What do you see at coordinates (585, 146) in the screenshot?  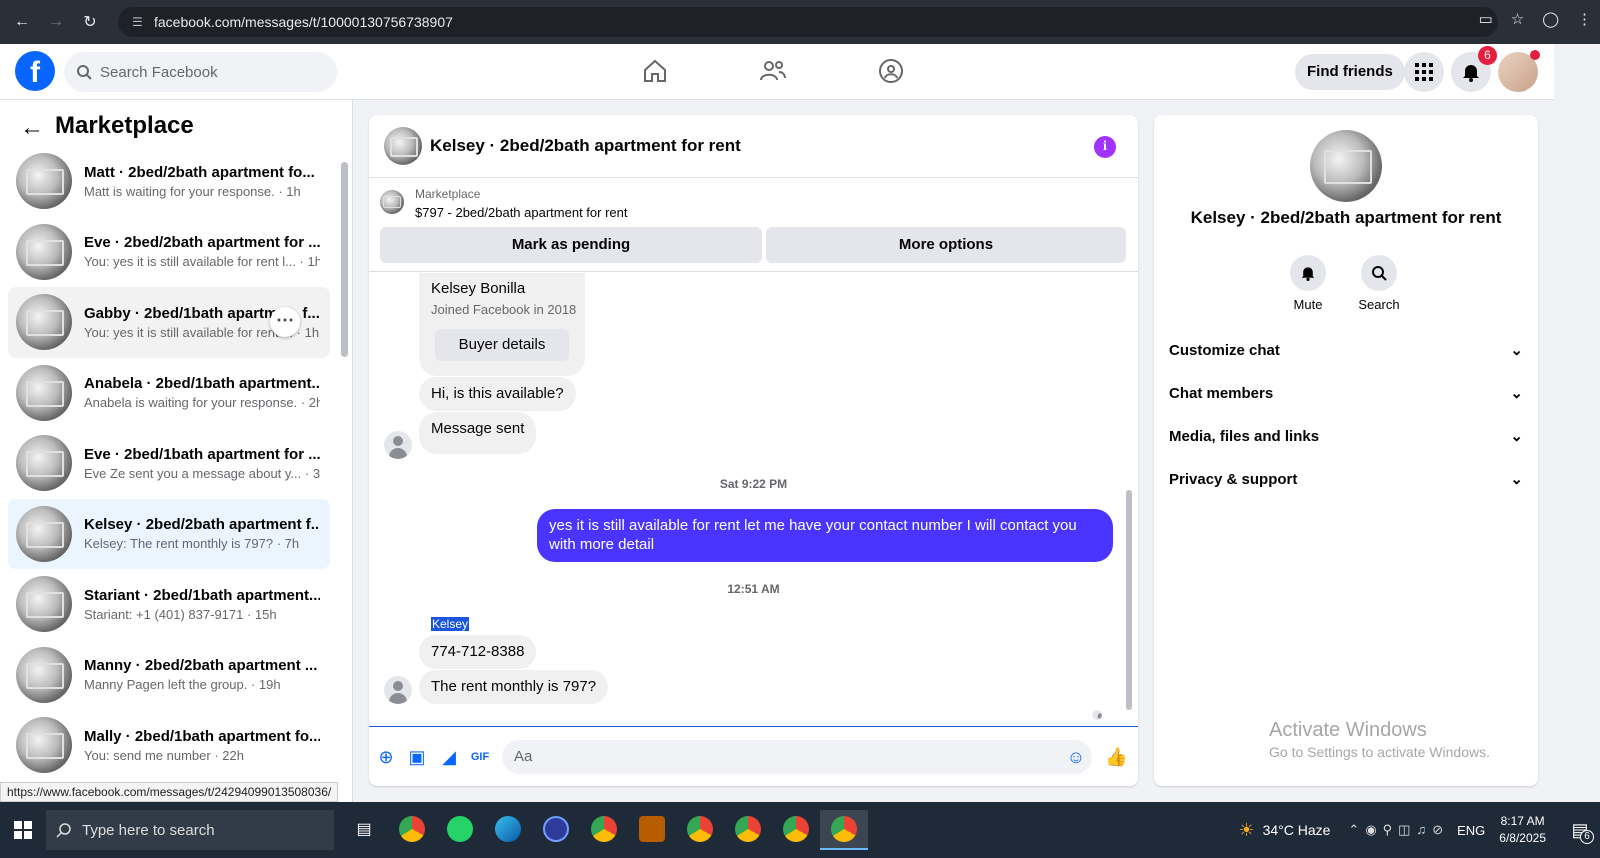 I see `chat-title: Kelsey · 2bed/2bath apartment for rent` at bounding box center [585, 146].